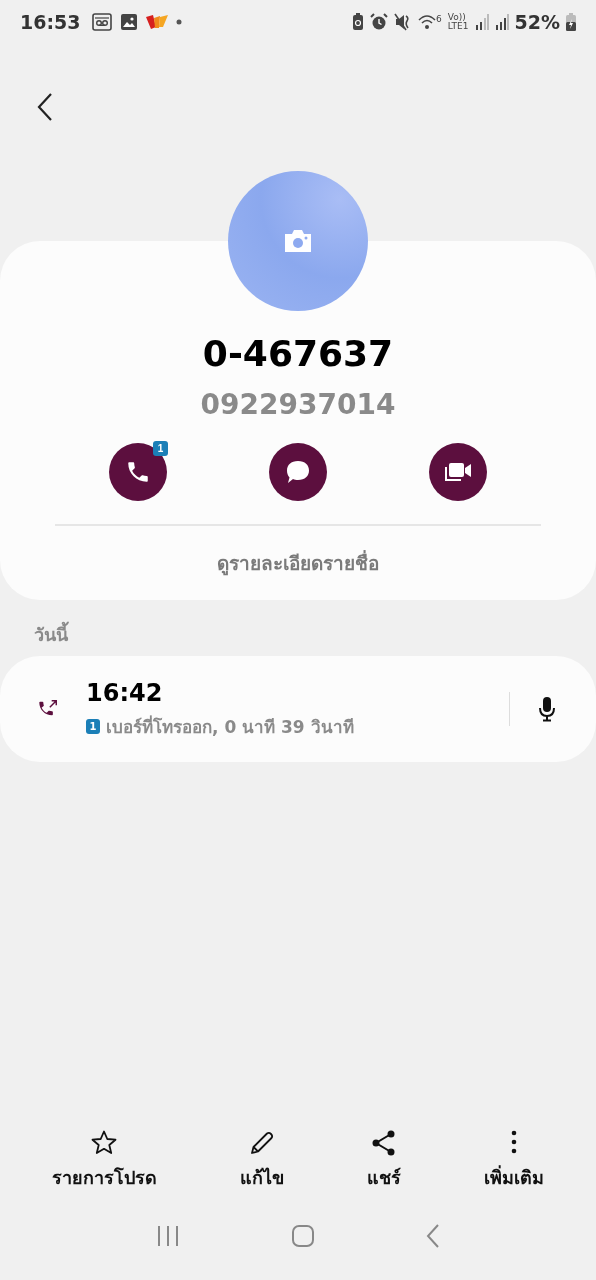  I want to click on lte-text: LTE1, so click(458, 26).